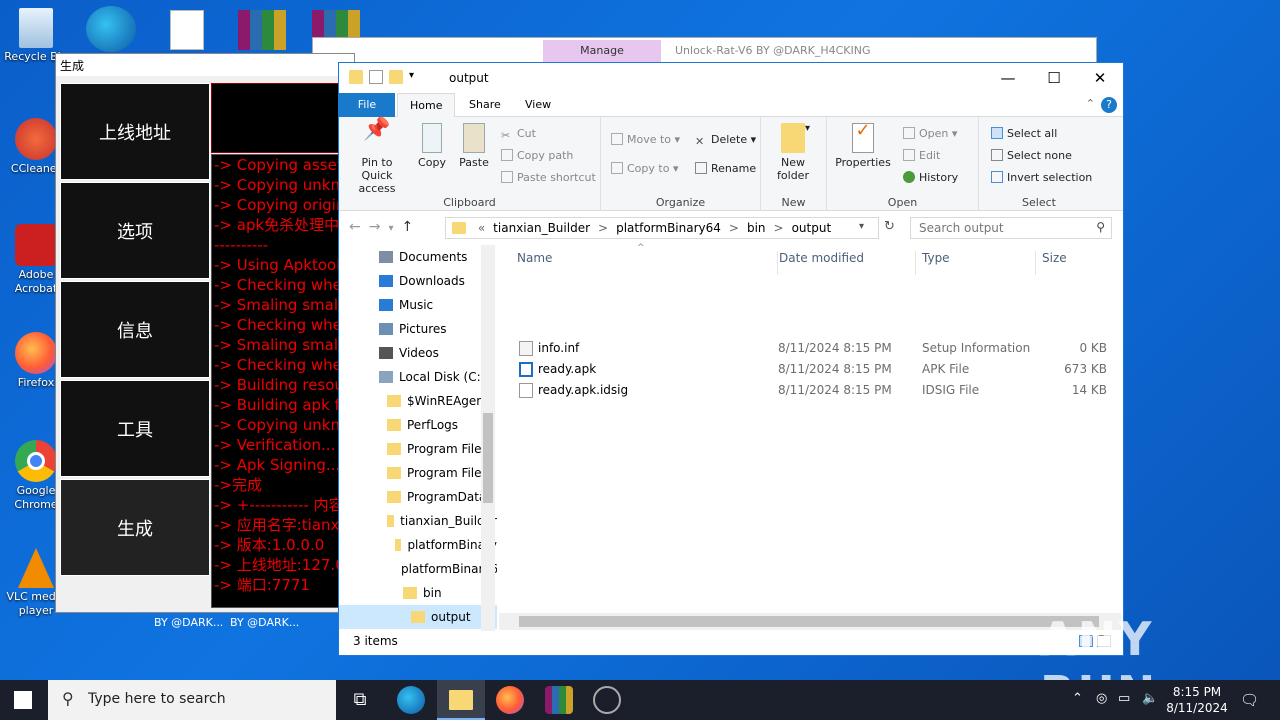  I want to click on builder-nav-info: 信息, so click(135, 329).